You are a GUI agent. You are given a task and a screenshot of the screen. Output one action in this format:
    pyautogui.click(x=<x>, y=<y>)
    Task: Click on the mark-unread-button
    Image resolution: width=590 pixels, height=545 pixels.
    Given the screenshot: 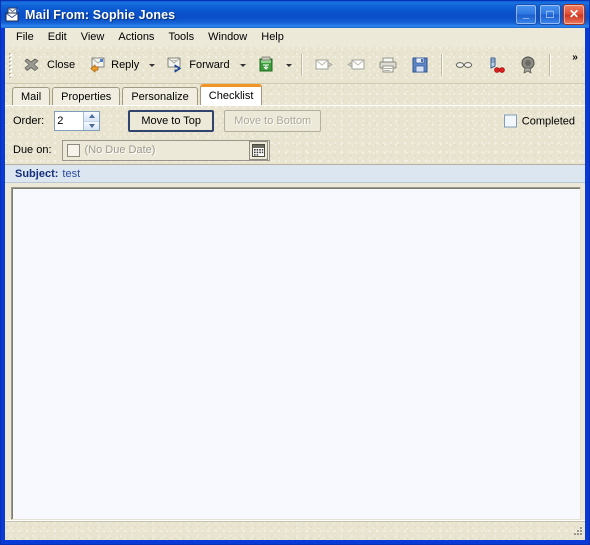 What is the action you would take?
    pyautogui.click(x=324, y=65)
    